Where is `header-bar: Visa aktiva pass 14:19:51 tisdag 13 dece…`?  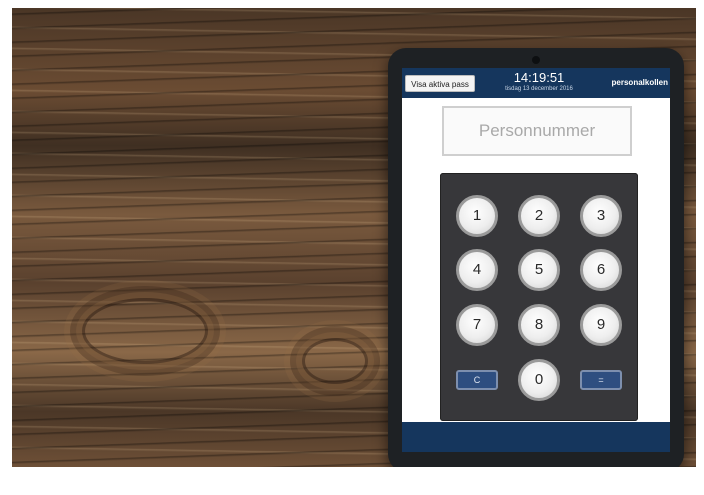
header-bar: Visa aktiva pass 14:19:51 tisdag 13 dece… is located at coordinates (536, 83).